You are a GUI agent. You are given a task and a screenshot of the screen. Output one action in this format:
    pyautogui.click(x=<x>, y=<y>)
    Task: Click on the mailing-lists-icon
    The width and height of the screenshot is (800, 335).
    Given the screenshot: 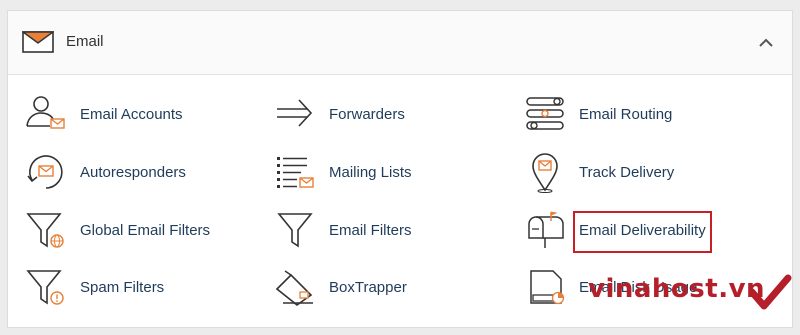 What is the action you would take?
    pyautogui.click(x=295, y=172)
    